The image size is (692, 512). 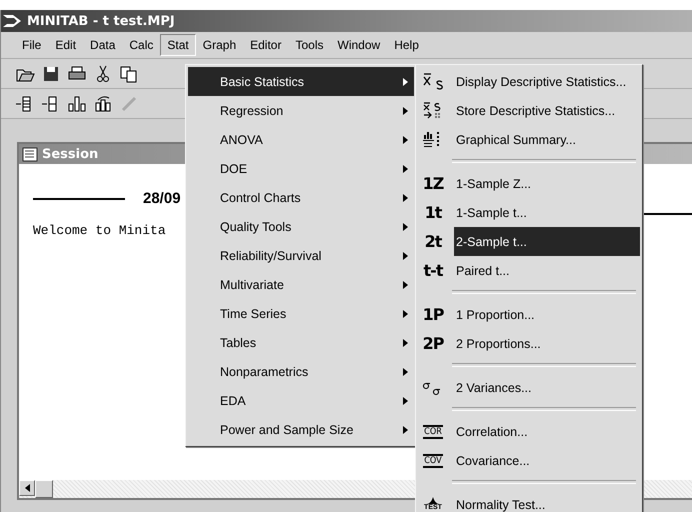 What do you see at coordinates (433, 270) in the screenshot?
I see `symbol-label: t-t` at bounding box center [433, 270].